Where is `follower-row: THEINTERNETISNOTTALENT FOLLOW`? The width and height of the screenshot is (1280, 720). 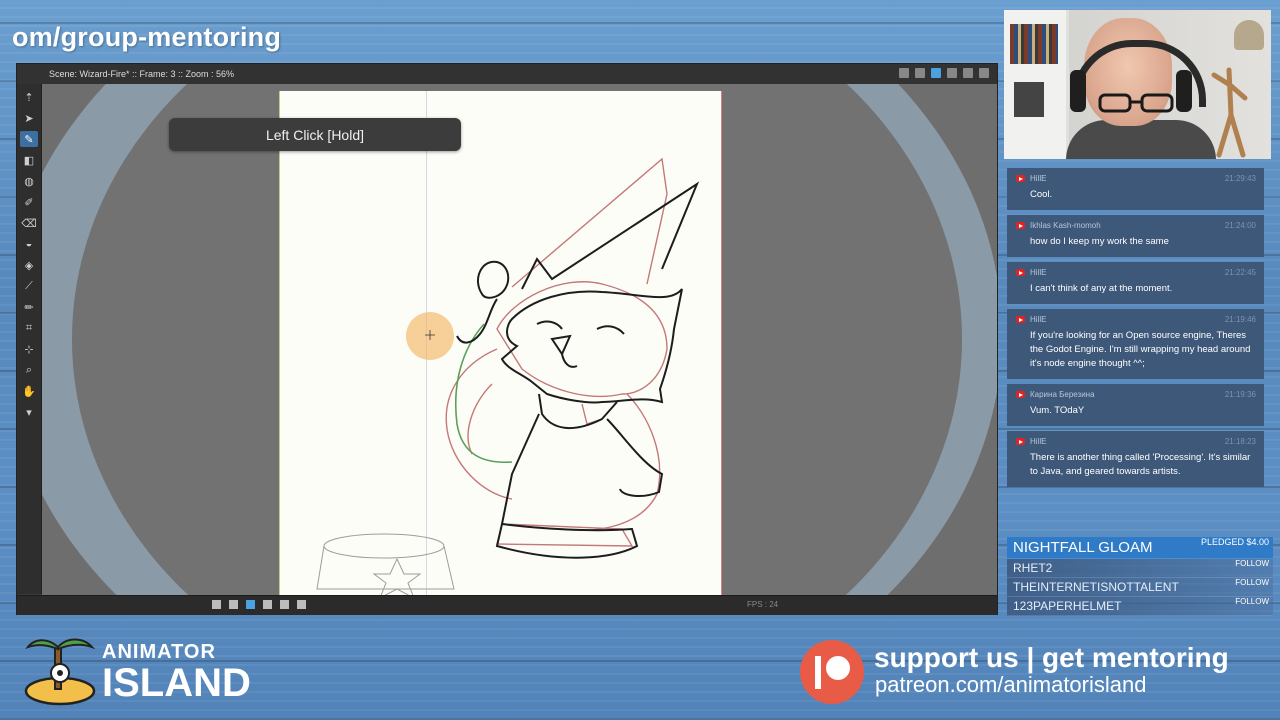
follower-row: THEINTERNETISNOTTALENT FOLLOW is located at coordinates (1140, 587).